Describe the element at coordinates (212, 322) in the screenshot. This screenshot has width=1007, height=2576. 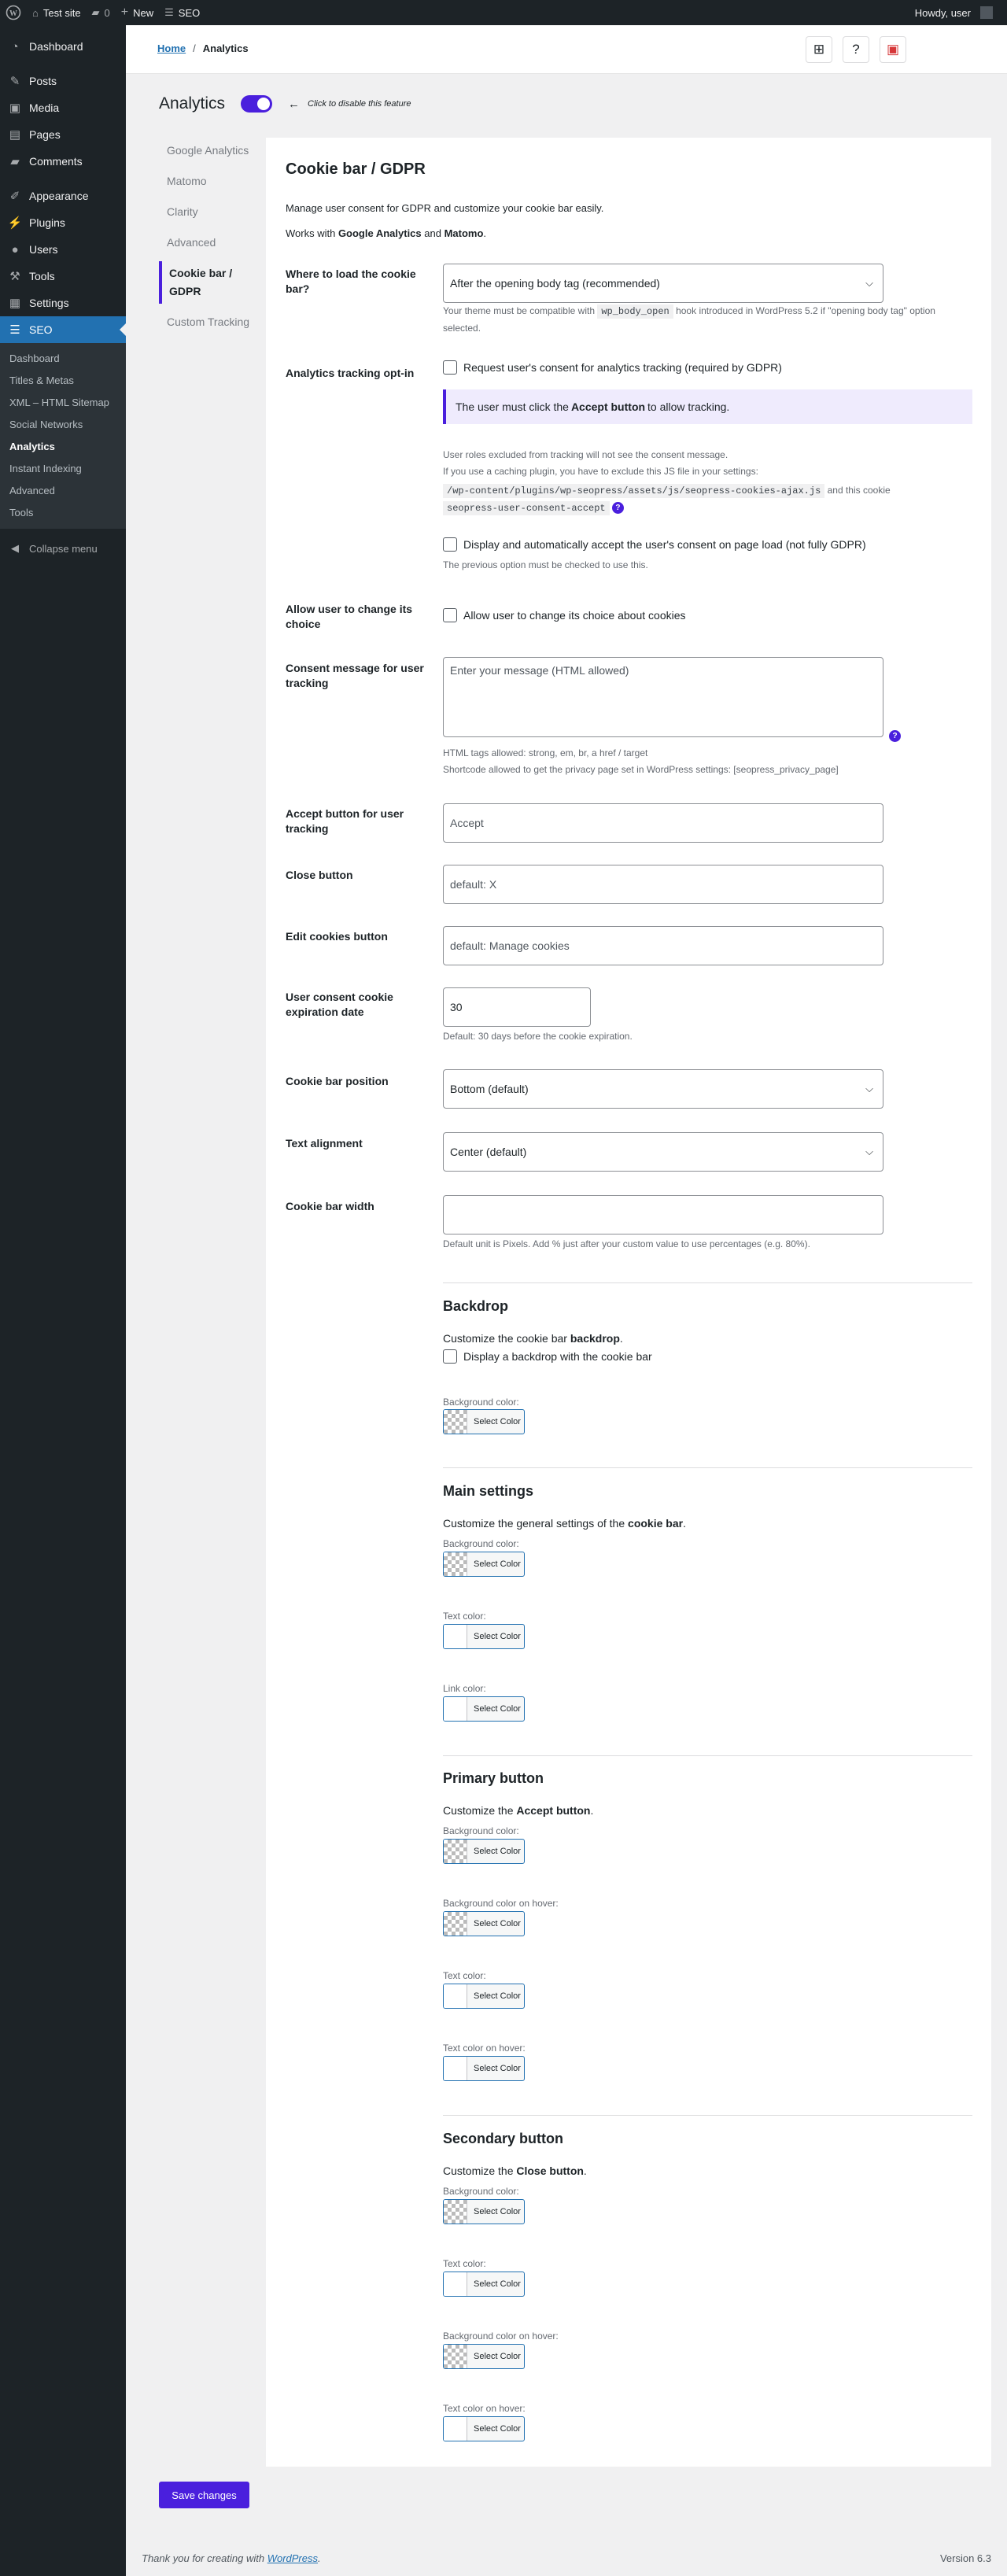
I see `tab-custom-tracking: Custom Tracking` at that location.